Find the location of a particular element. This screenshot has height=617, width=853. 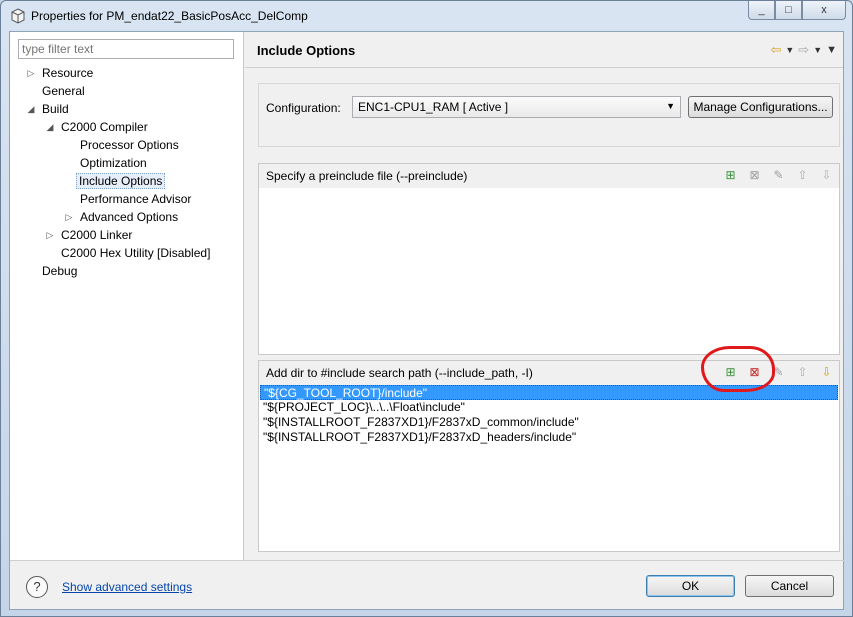

tree-item-label: C2000 Hex Utility [Disabled] is located at coordinates (136, 253).